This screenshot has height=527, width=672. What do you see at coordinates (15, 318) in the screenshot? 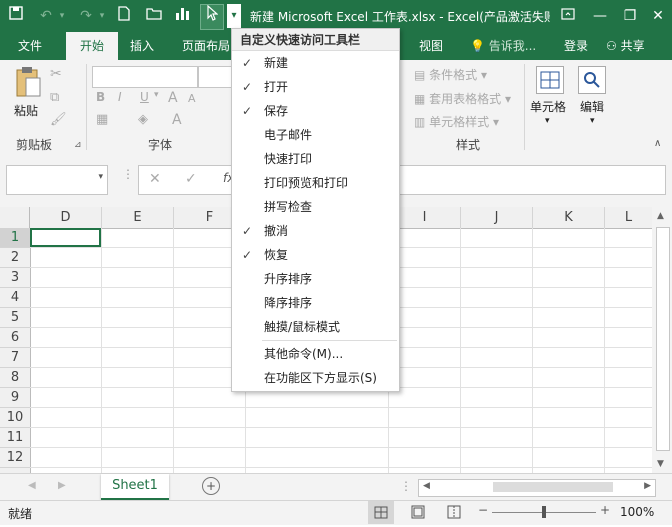
I see `row-header: 5` at bounding box center [15, 318].